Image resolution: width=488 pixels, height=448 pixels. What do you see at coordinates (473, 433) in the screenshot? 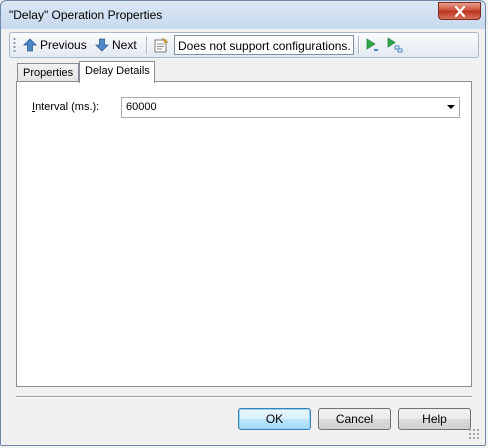
I see `resize-grip` at bounding box center [473, 433].